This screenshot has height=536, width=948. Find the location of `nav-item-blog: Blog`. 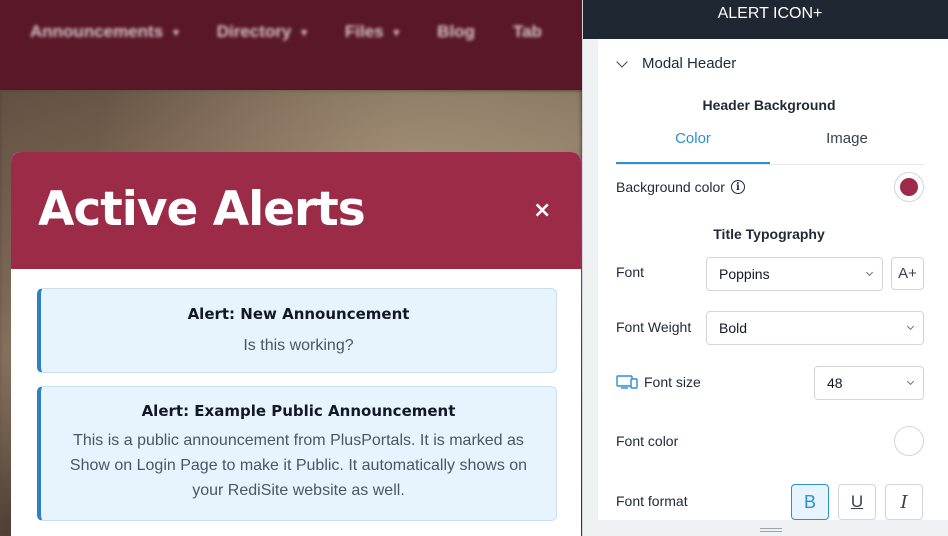

nav-item-blog: Blog is located at coordinates (456, 32).